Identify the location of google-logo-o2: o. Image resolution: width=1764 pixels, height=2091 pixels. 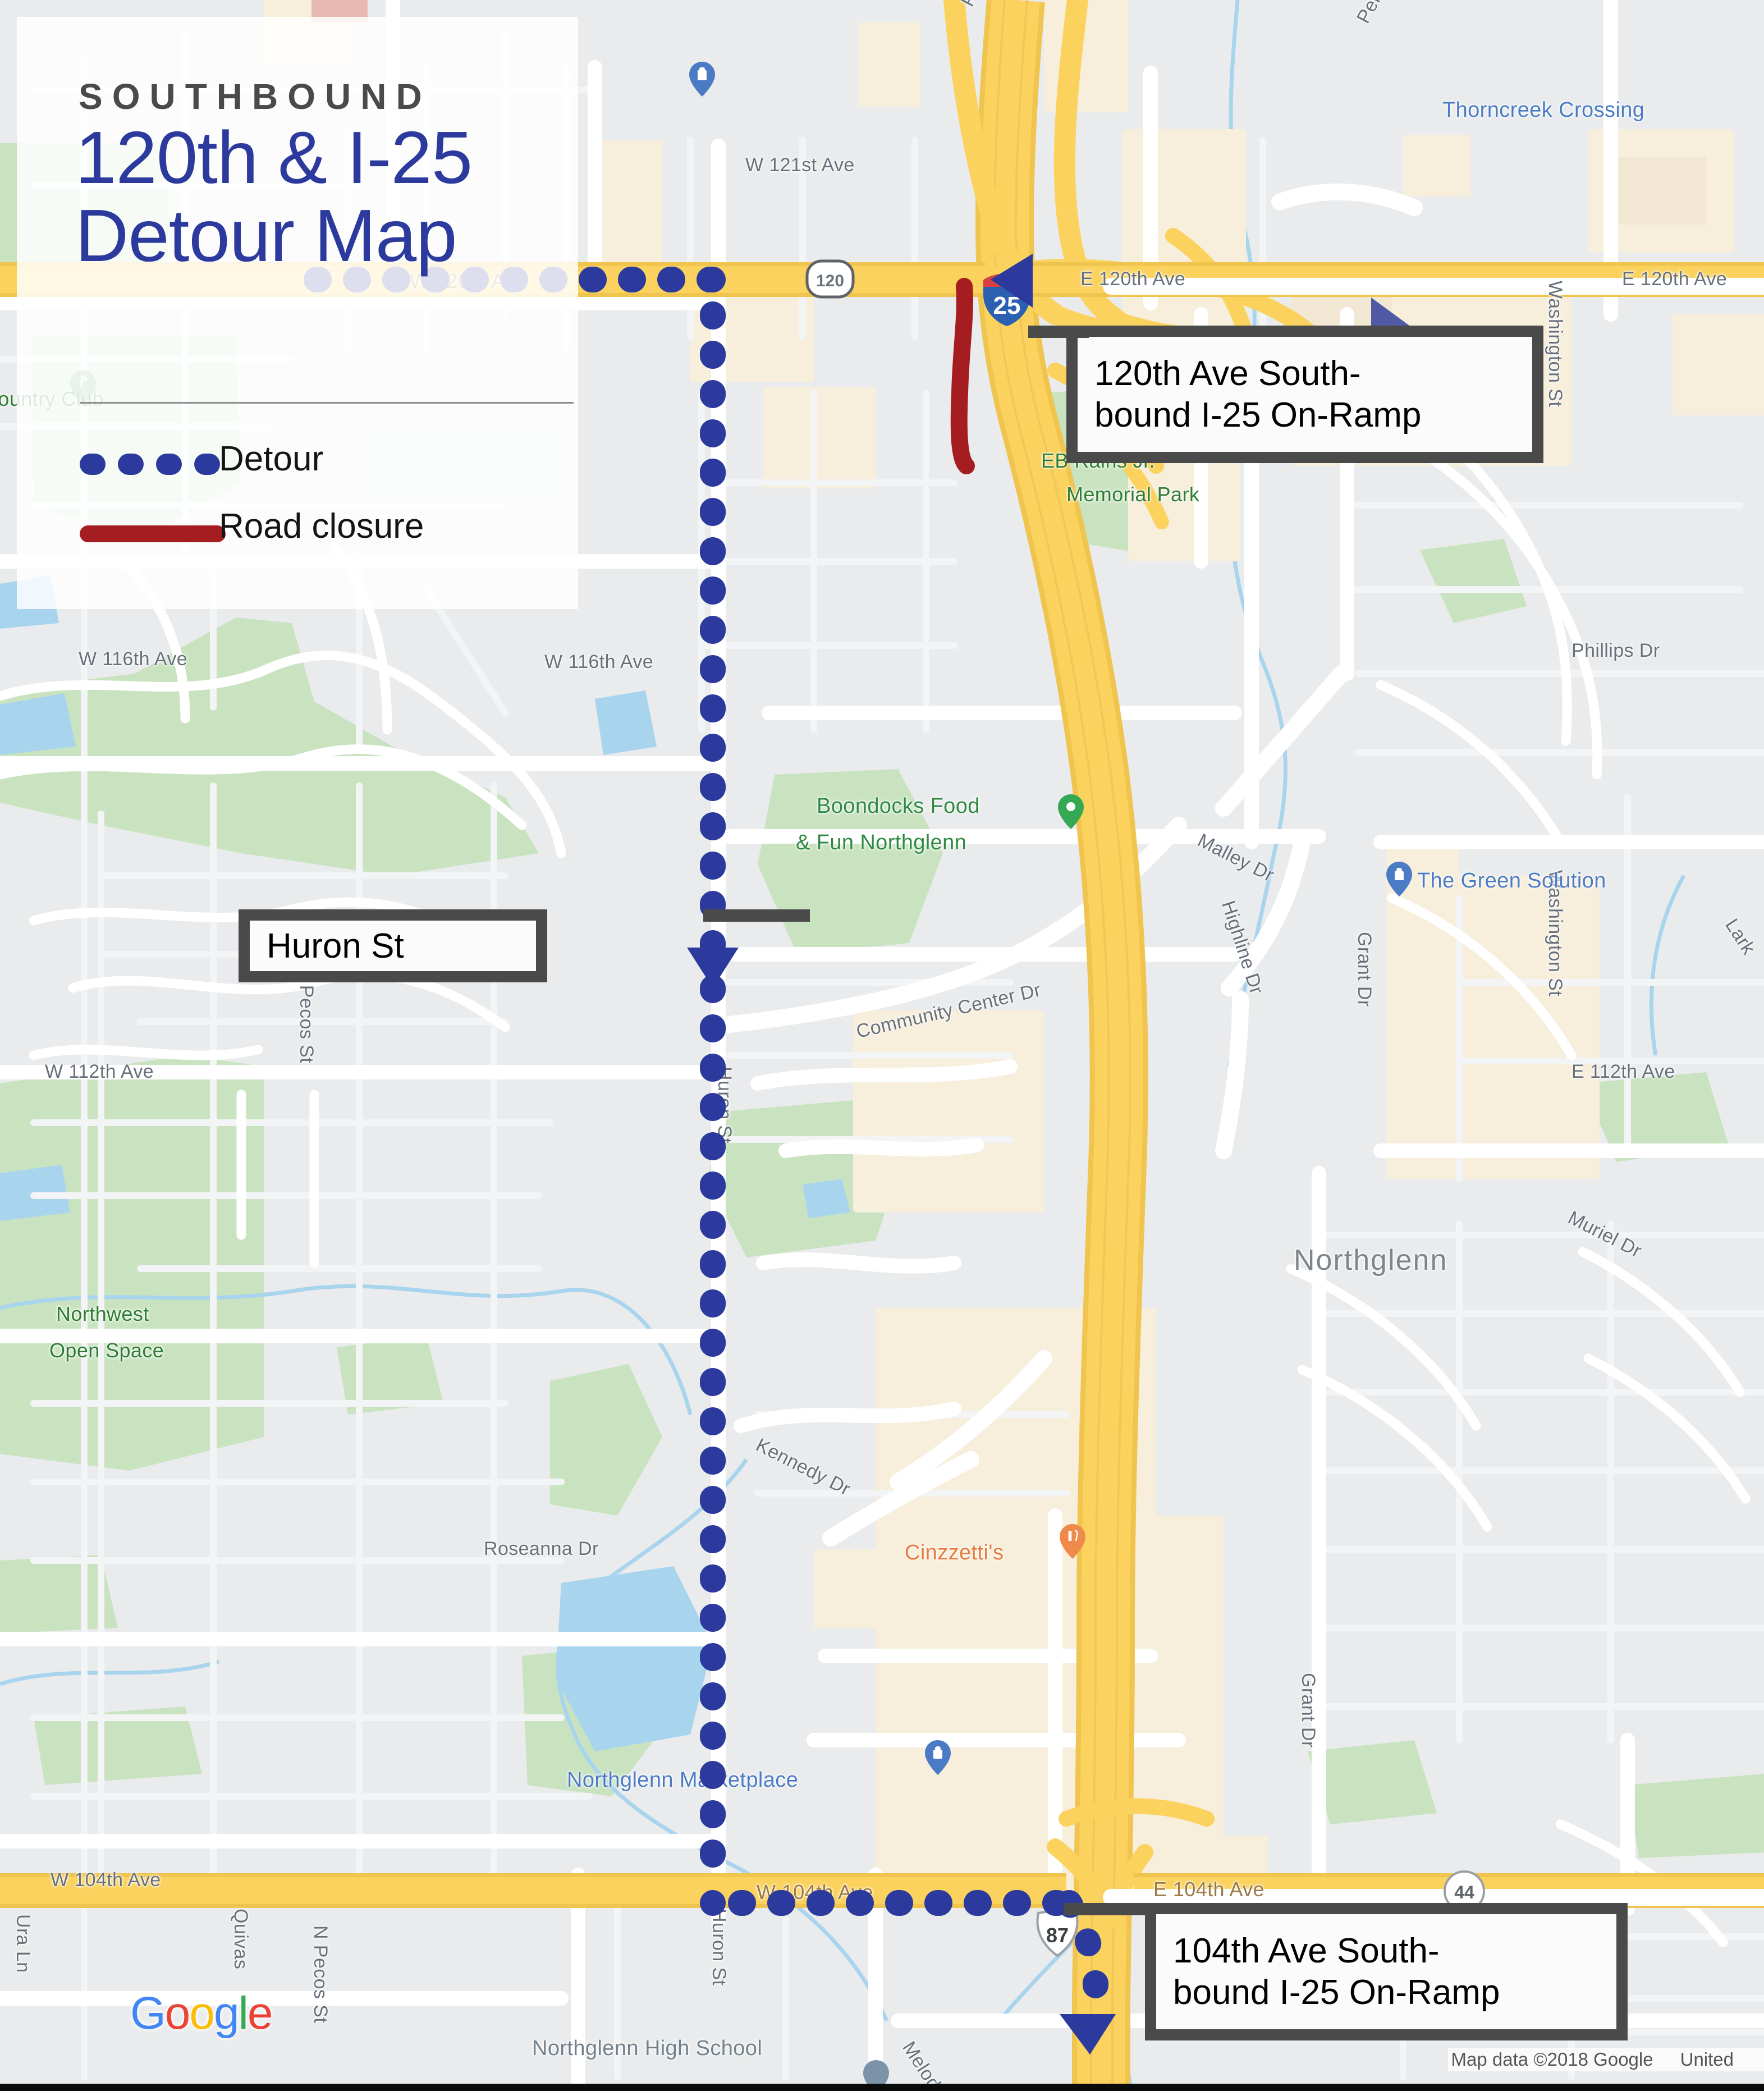
(202, 2014).